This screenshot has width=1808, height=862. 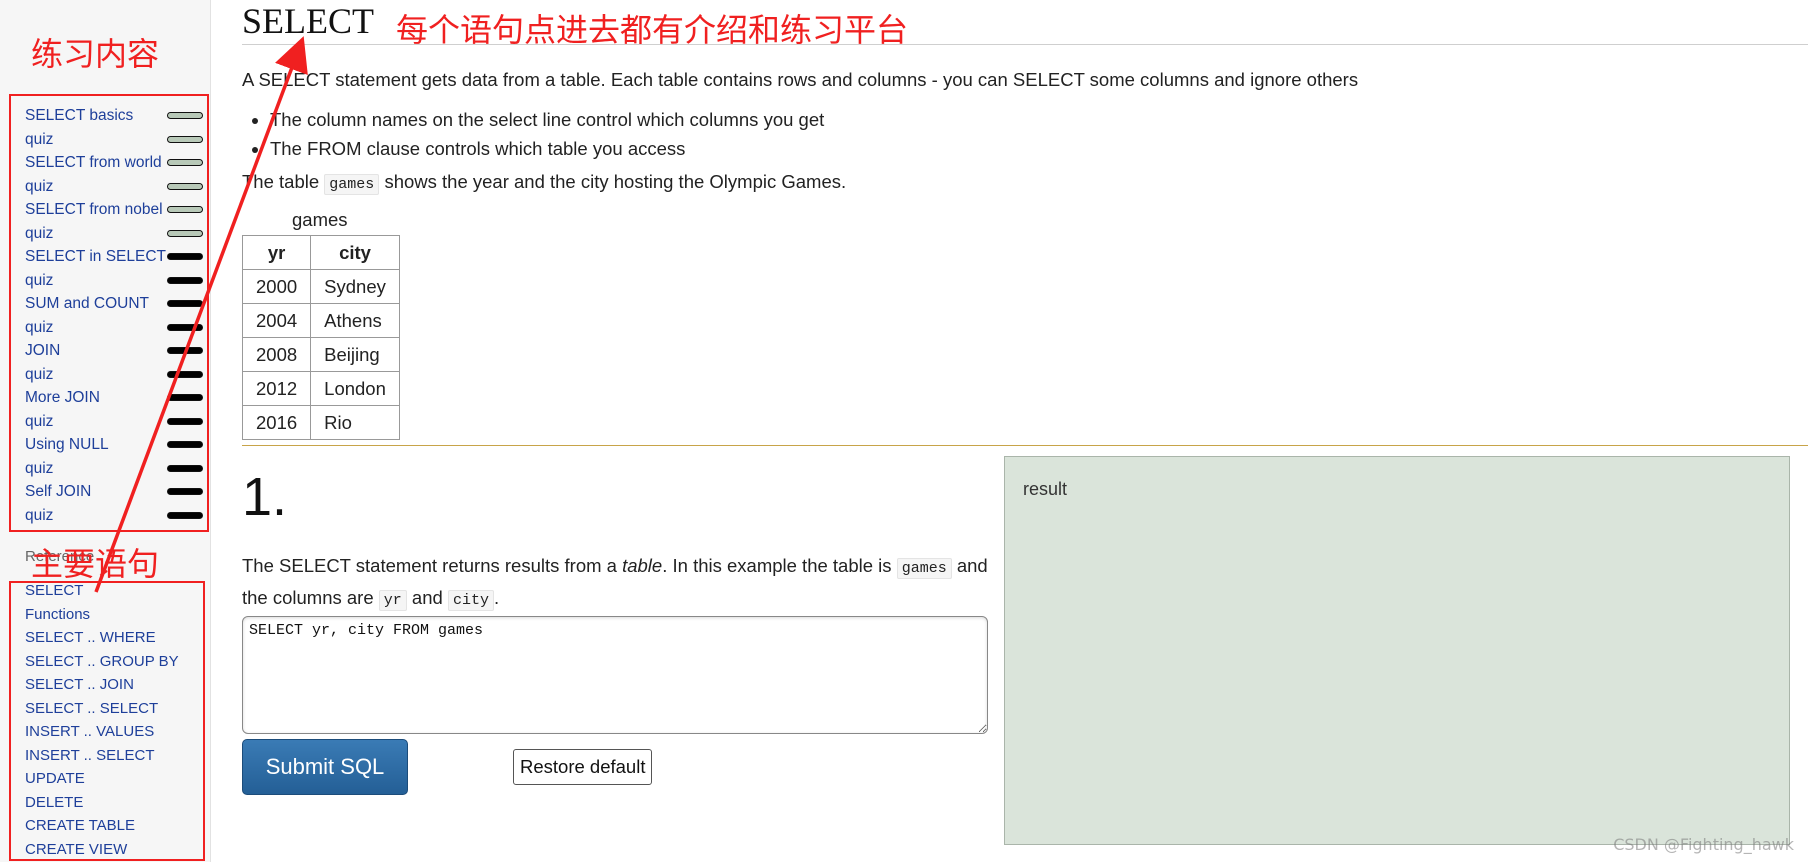 What do you see at coordinates (355, 422) in the screenshot?
I see `cell-city: Rio` at bounding box center [355, 422].